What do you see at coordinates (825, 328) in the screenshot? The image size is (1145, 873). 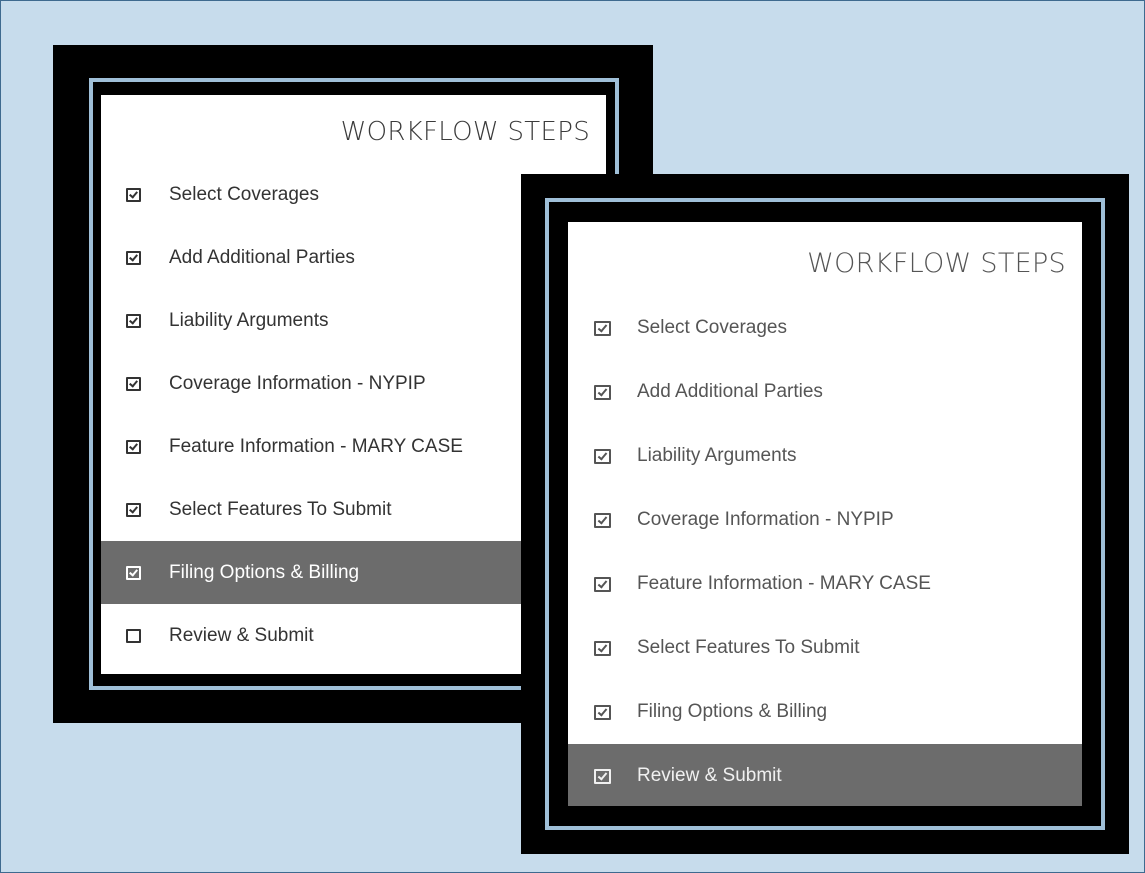 I see `workflow-step-select-coverages: Select Coverages` at bounding box center [825, 328].